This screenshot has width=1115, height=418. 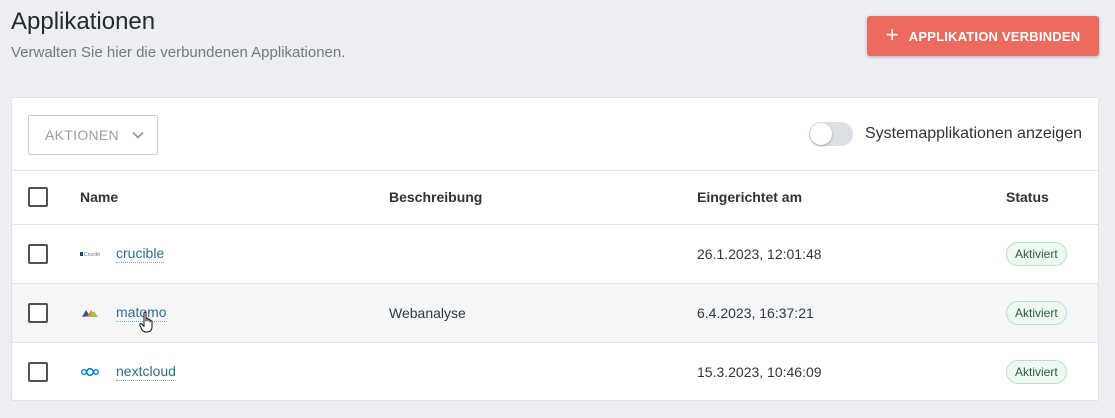 I want to click on app-link: nextcloud, so click(x=146, y=372).